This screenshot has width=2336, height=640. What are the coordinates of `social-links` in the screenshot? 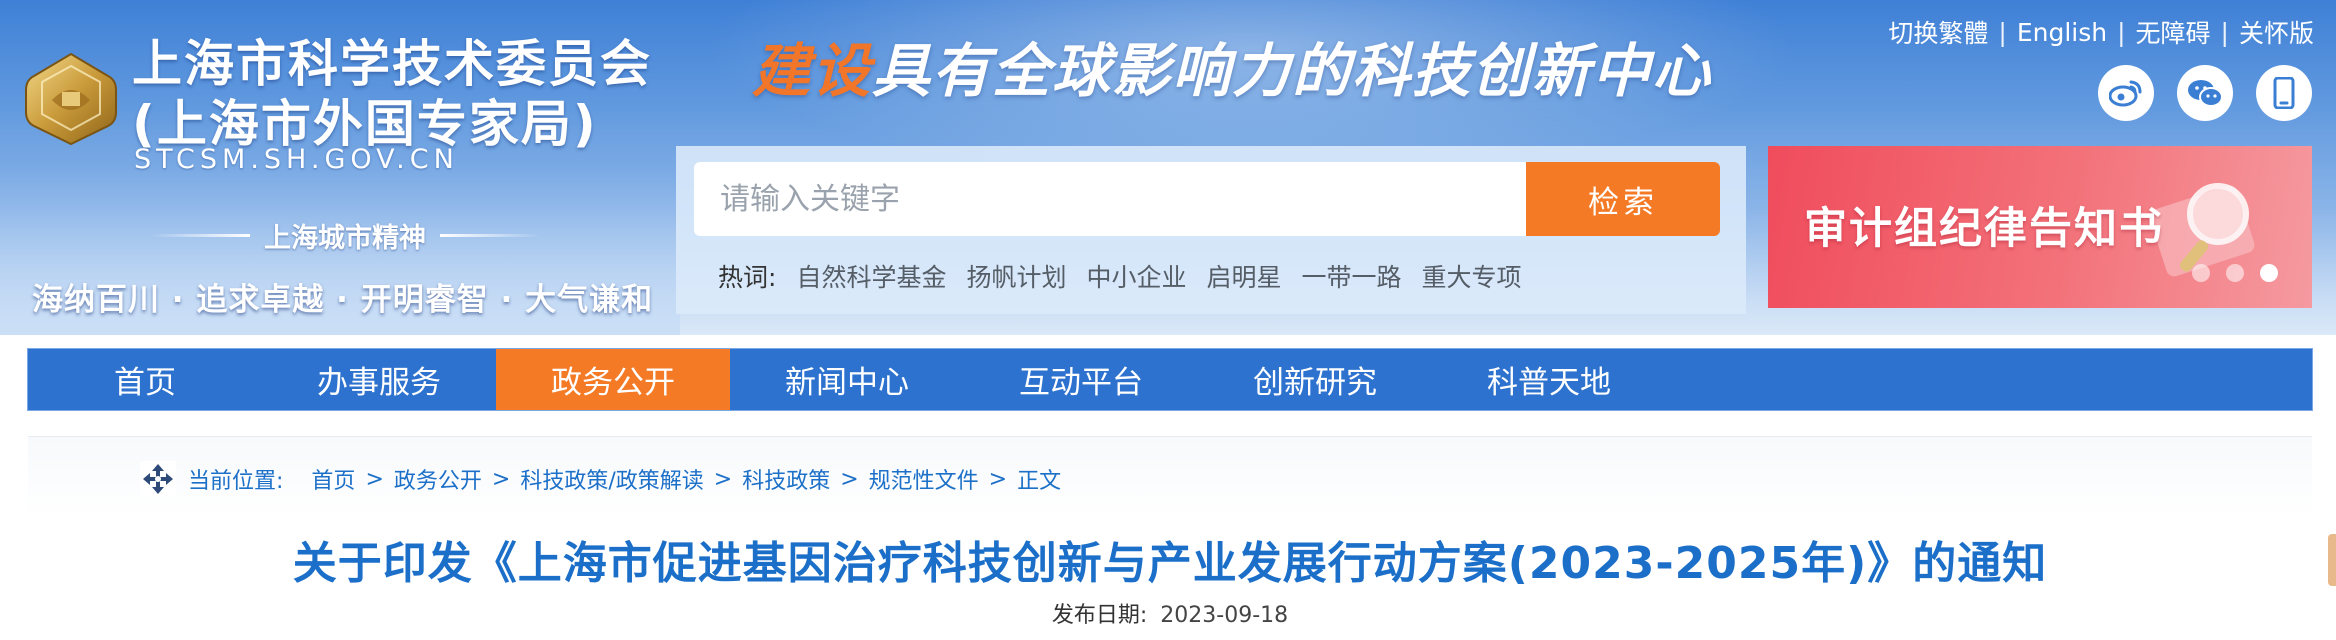 It's located at (2205, 93).